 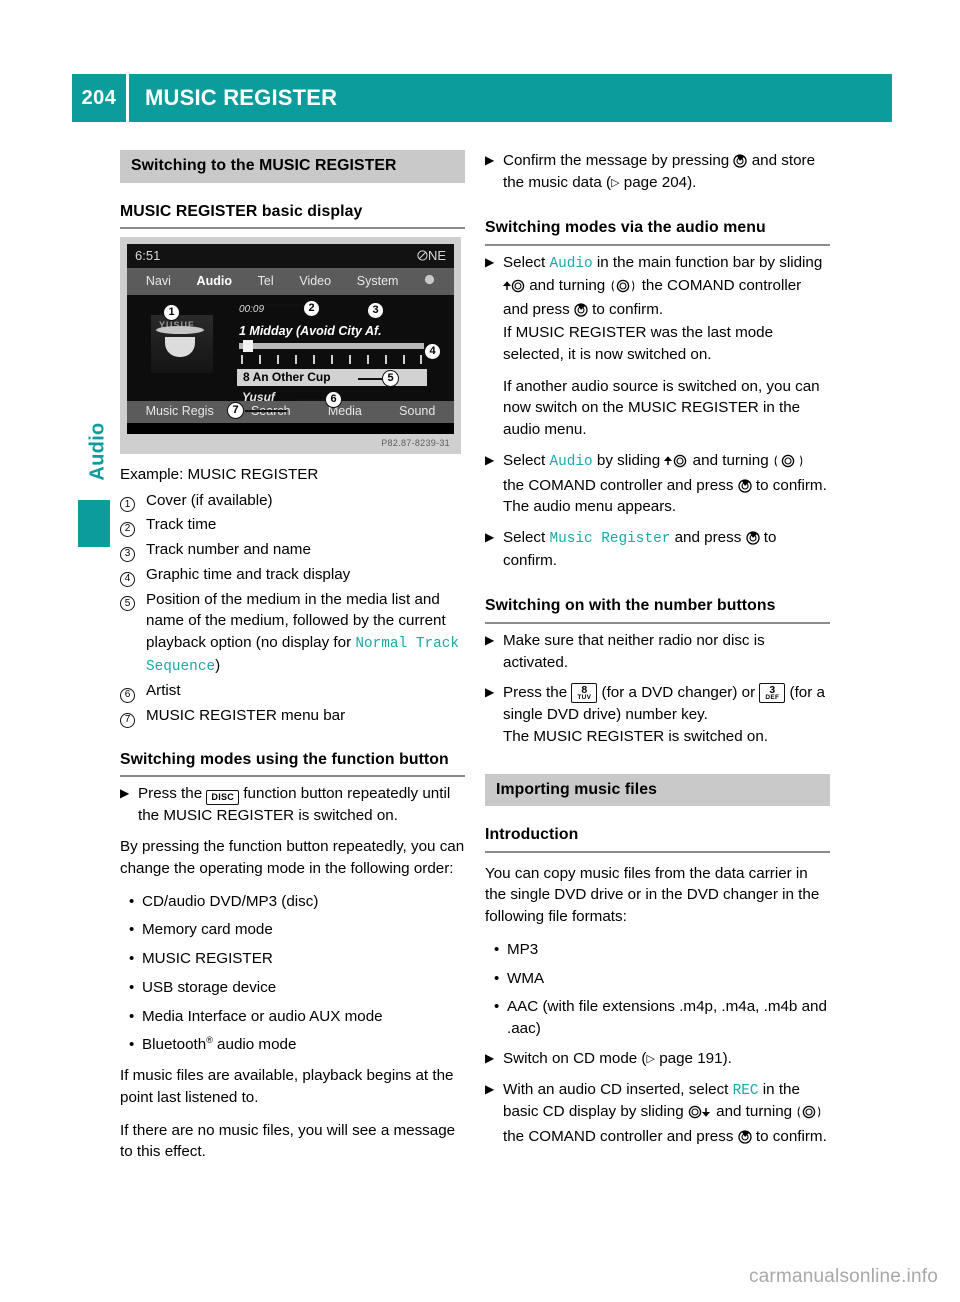 I want to click on list-item-label: CD/audio DVD/MP3 (disc), so click(x=230, y=901).